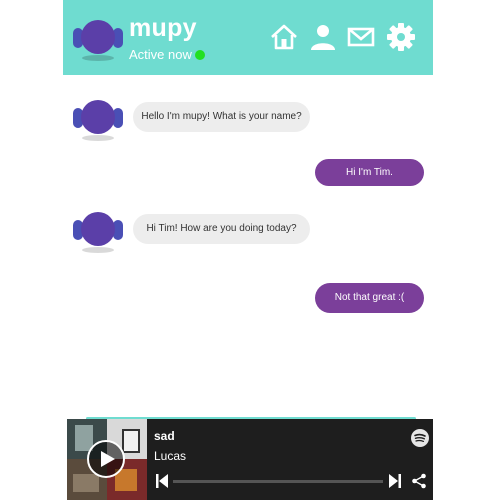 This screenshot has width=500, height=500. Describe the element at coordinates (369, 298) in the screenshot. I see `user-message-2: Not that great :(` at that location.